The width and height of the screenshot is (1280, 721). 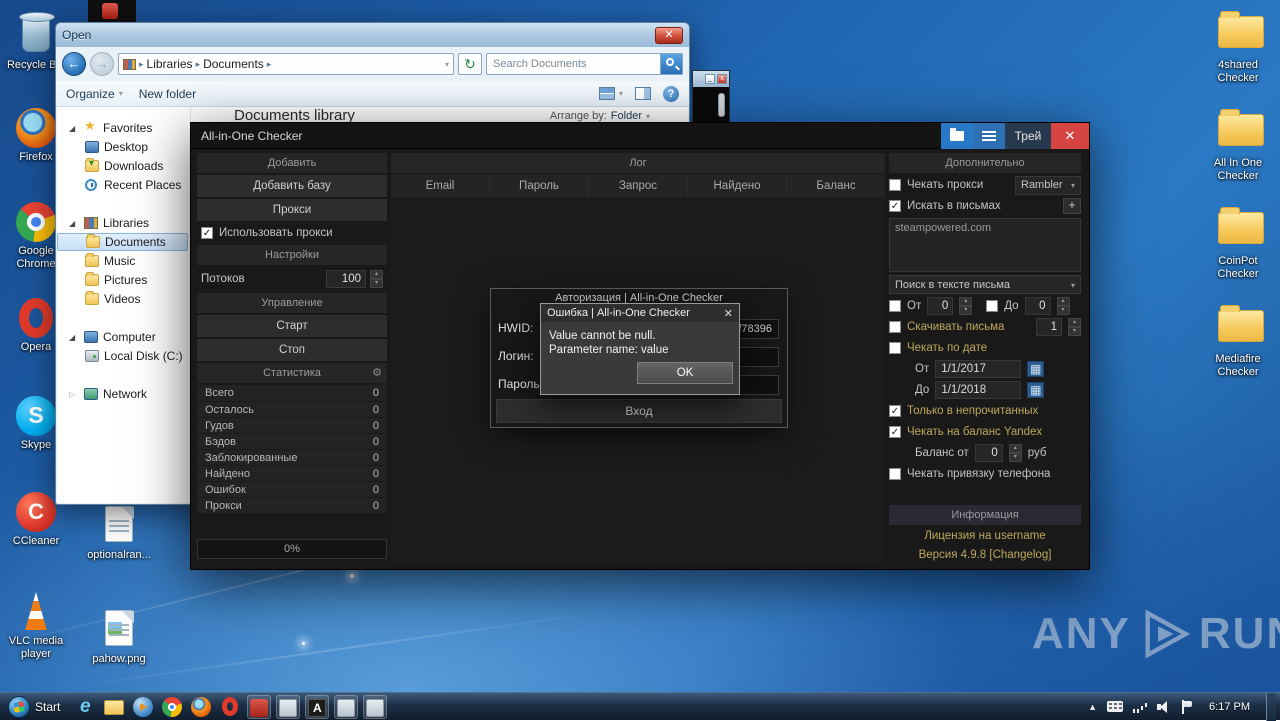 I want to click on login-button: Вход, so click(x=639, y=411).